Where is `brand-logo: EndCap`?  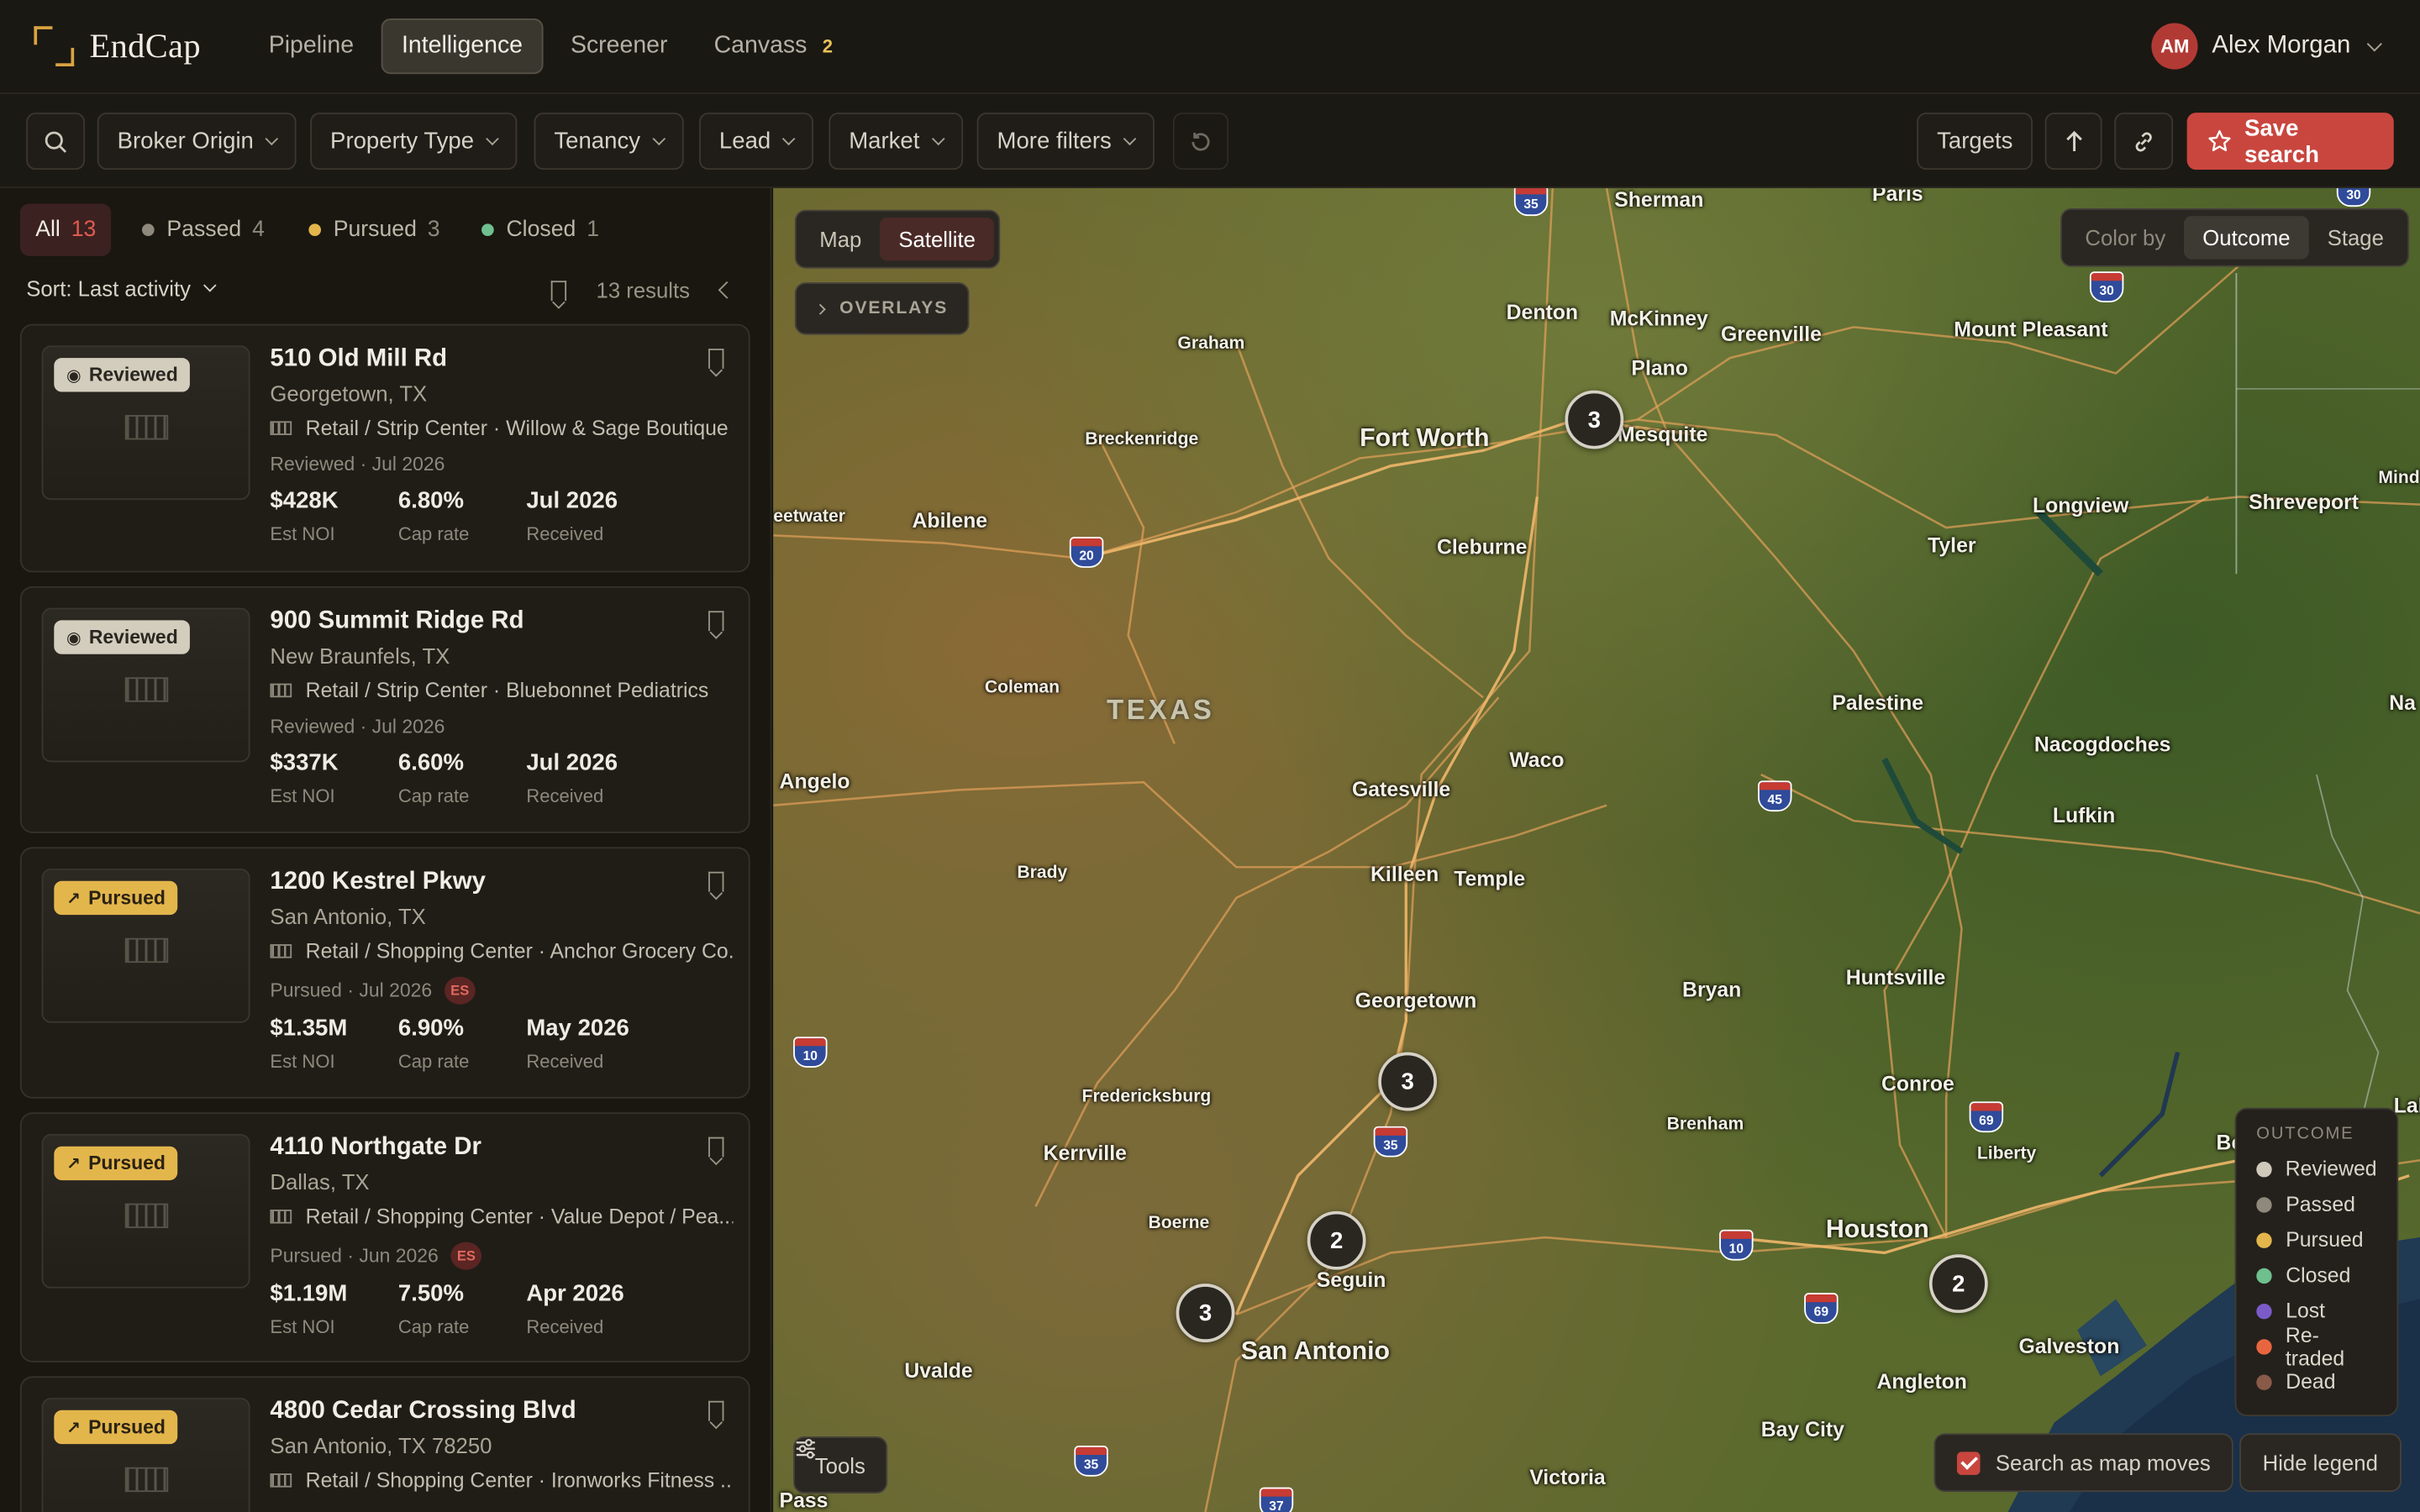 brand-logo: EndCap is located at coordinates (117, 46).